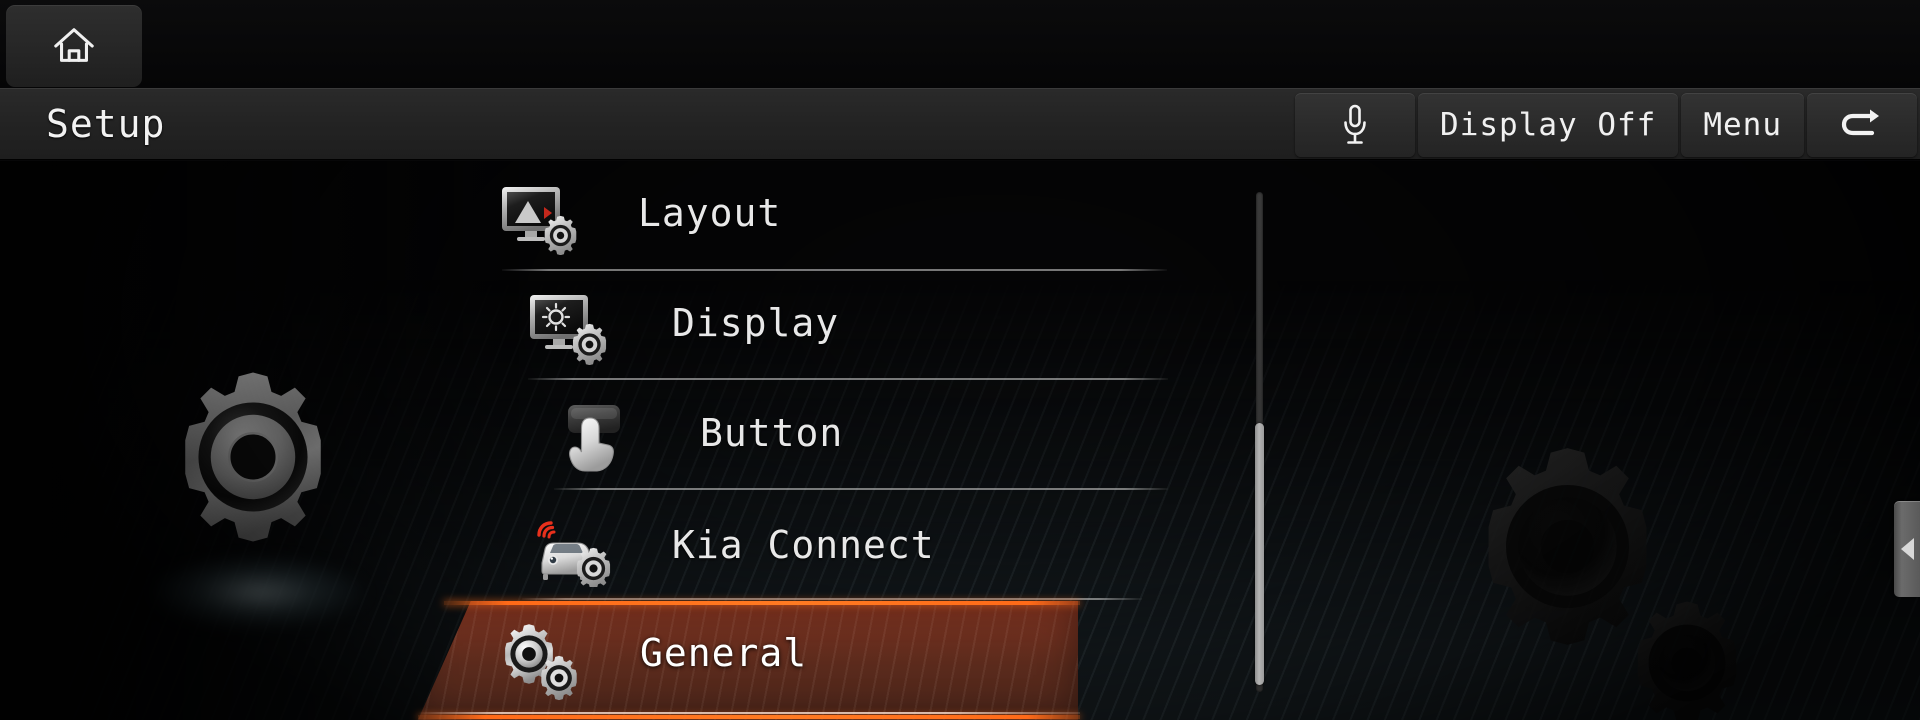 The height and width of the screenshot is (720, 1920). I want to click on home-button, so click(74, 46).